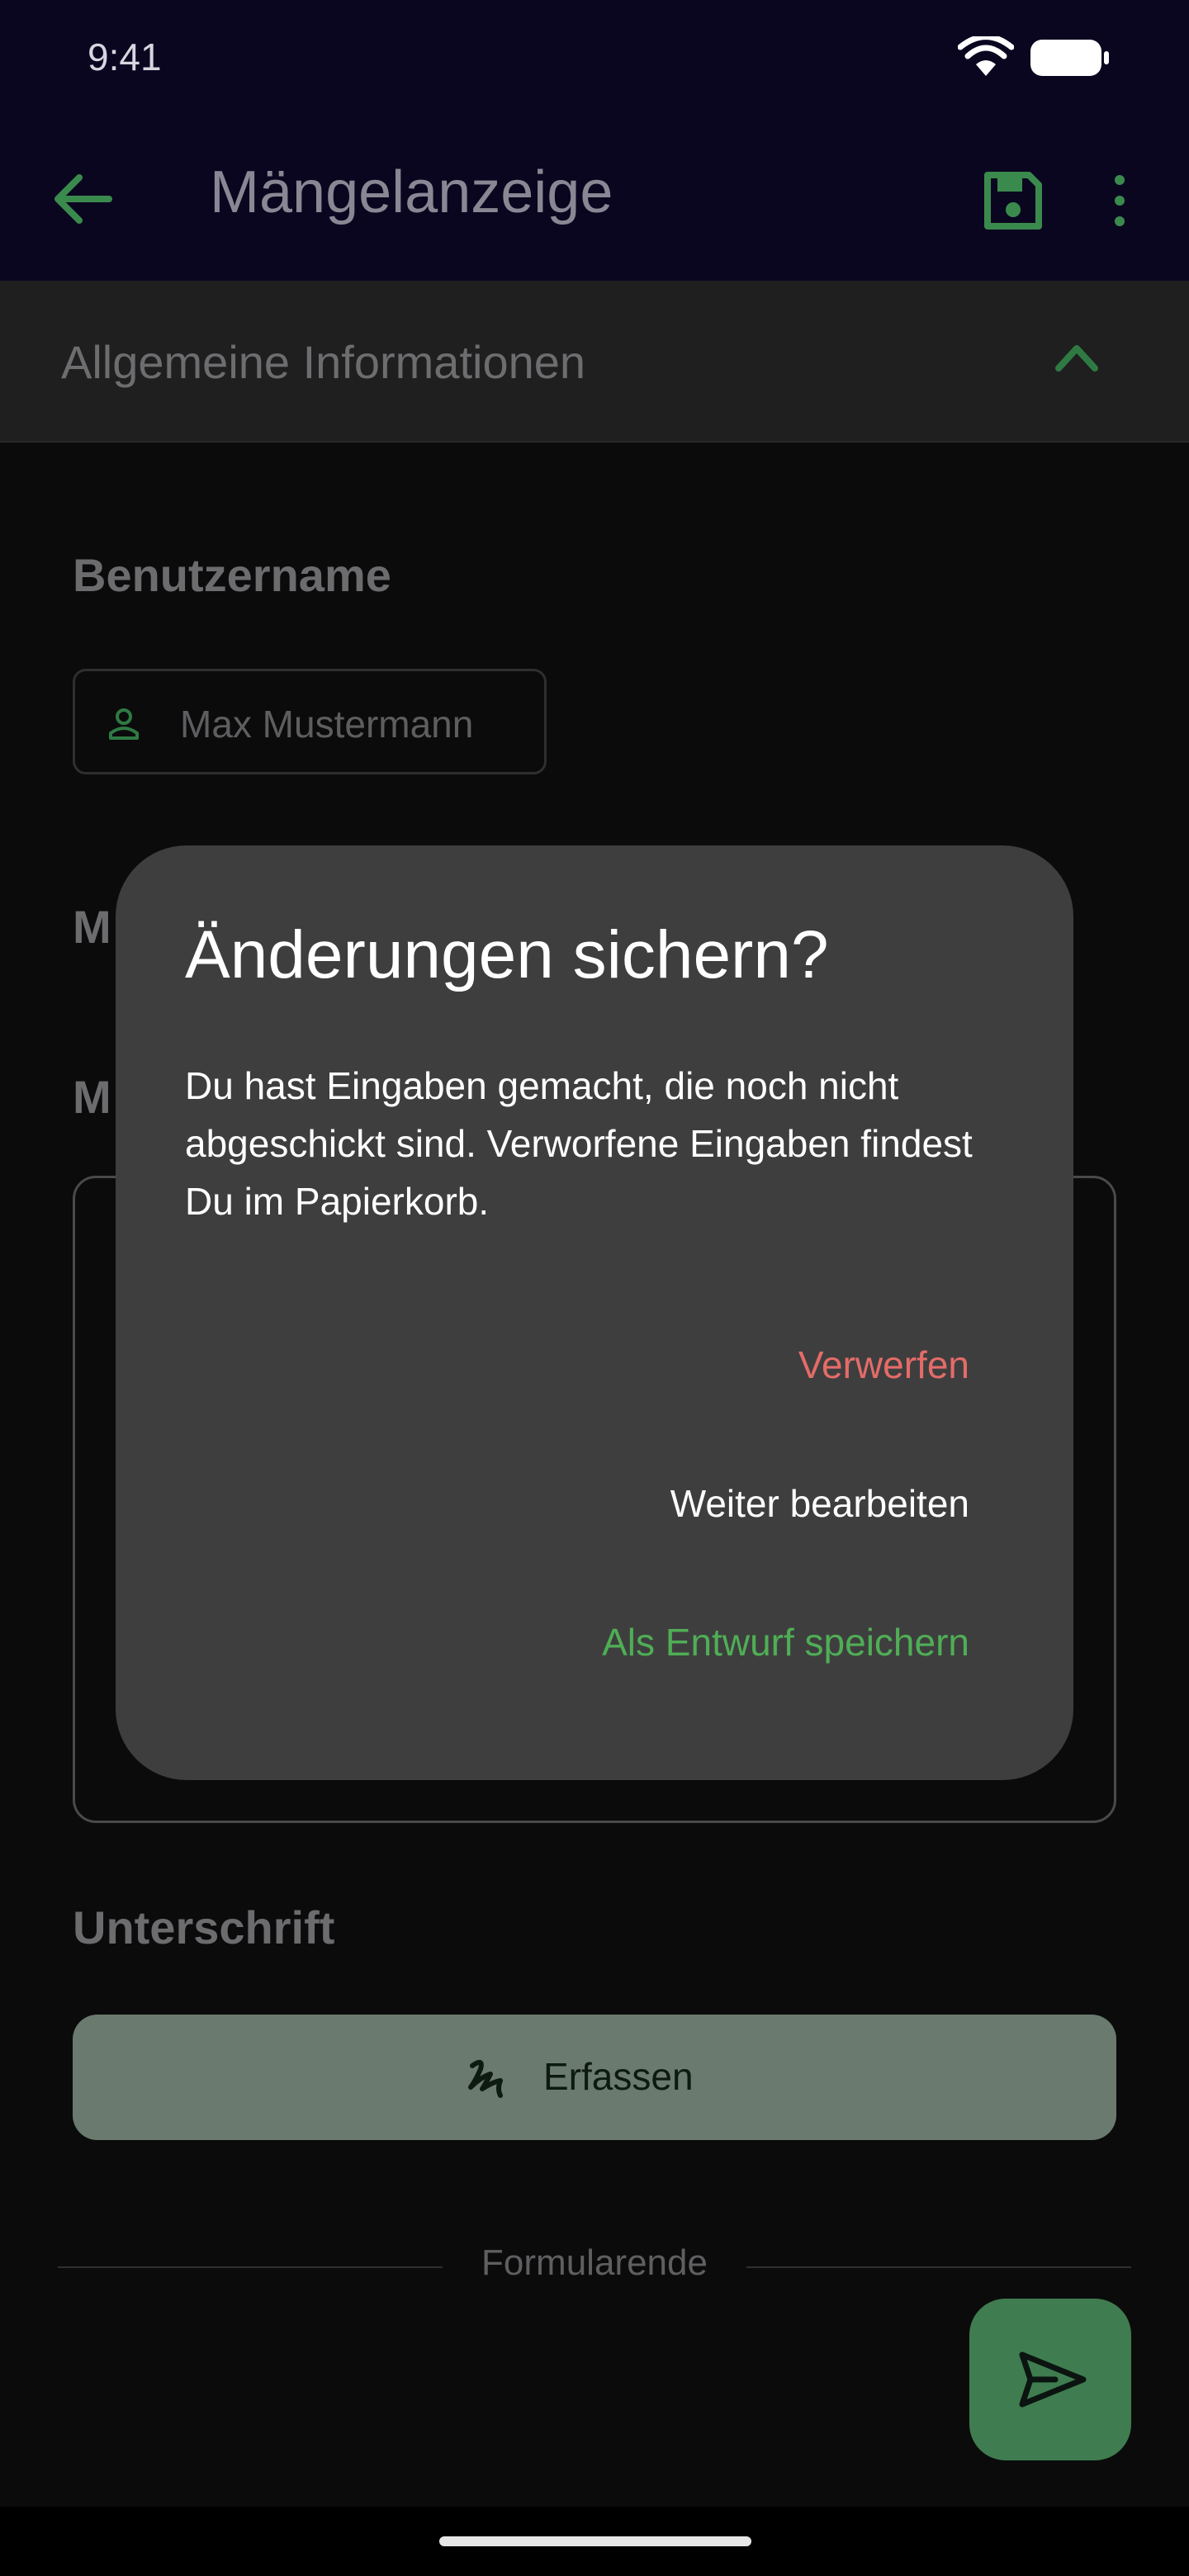 Image resolution: width=1189 pixels, height=2576 pixels. I want to click on dialog-title: Änderungen sichern?, so click(507, 954).